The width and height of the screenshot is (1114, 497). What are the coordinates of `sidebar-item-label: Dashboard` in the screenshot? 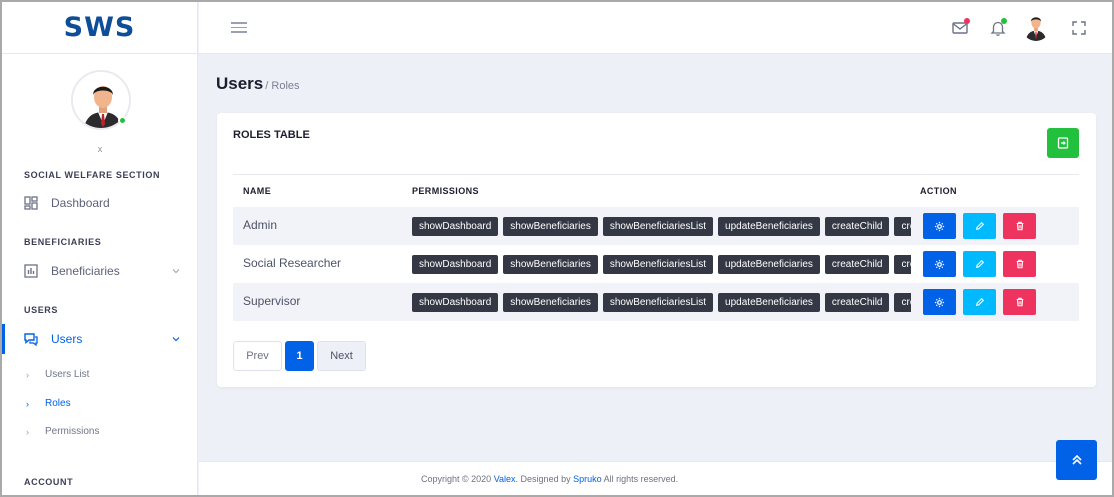 It's located at (80, 203).